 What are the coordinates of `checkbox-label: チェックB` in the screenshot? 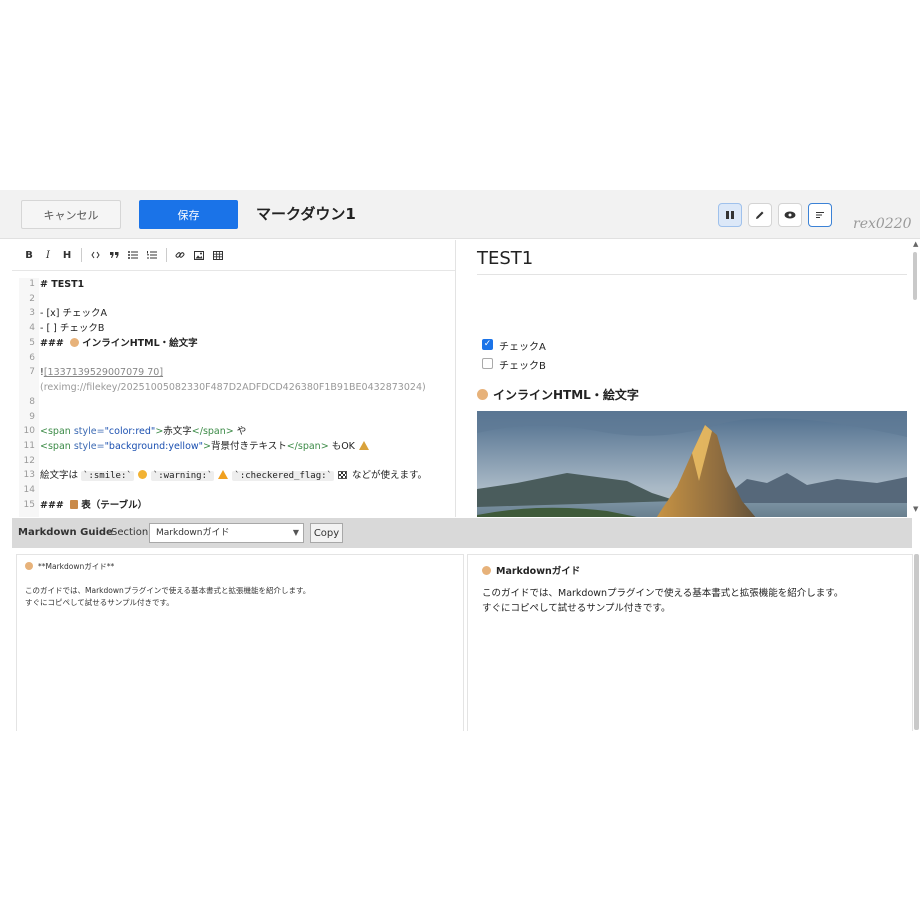 It's located at (522, 366).